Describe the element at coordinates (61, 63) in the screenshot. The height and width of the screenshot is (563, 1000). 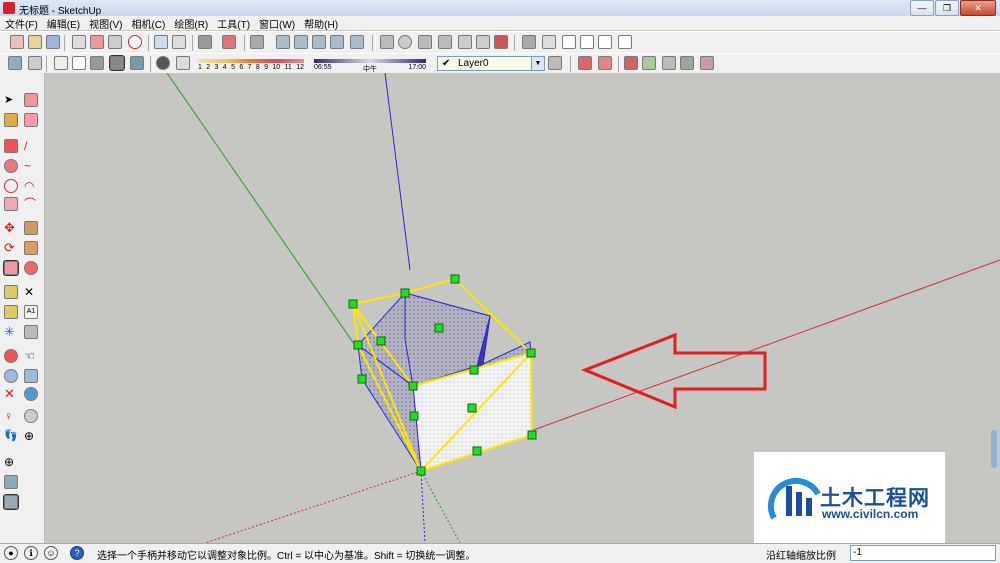
I see `wireframe-icon` at that location.